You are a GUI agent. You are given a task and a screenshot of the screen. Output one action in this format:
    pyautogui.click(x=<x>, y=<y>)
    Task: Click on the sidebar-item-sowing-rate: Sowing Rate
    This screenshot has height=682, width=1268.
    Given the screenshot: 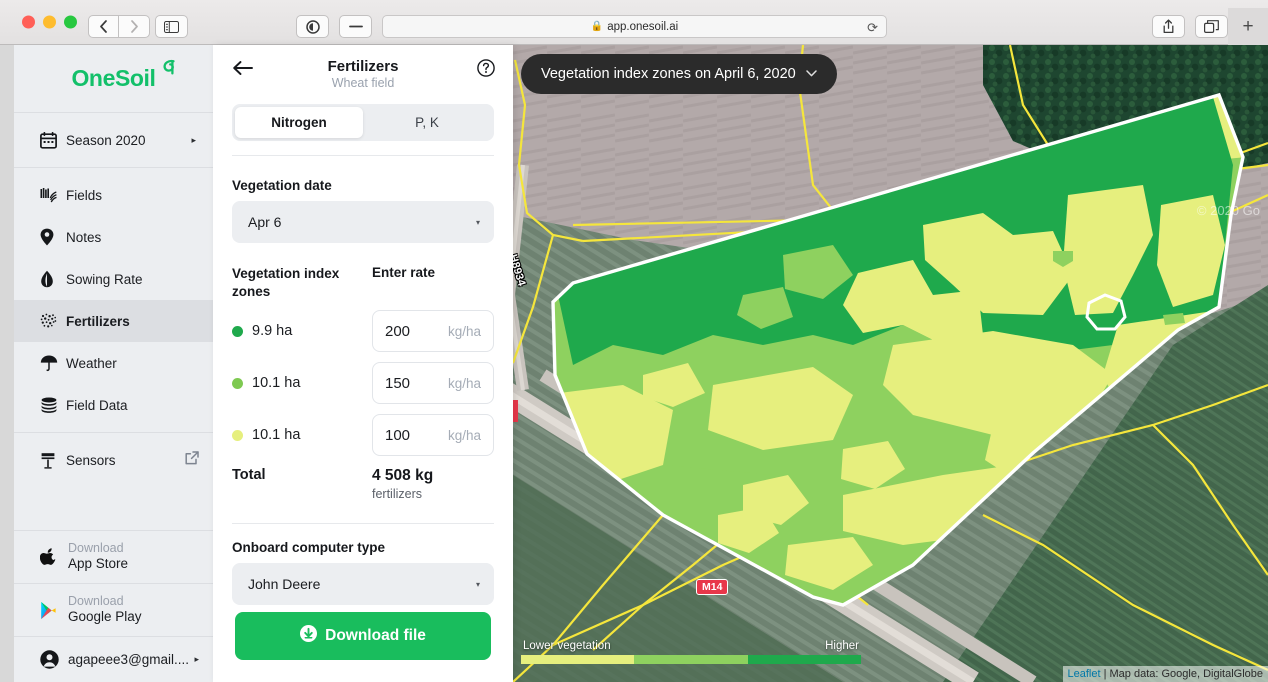 What is the action you would take?
    pyautogui.click(x=113, y=279)
    